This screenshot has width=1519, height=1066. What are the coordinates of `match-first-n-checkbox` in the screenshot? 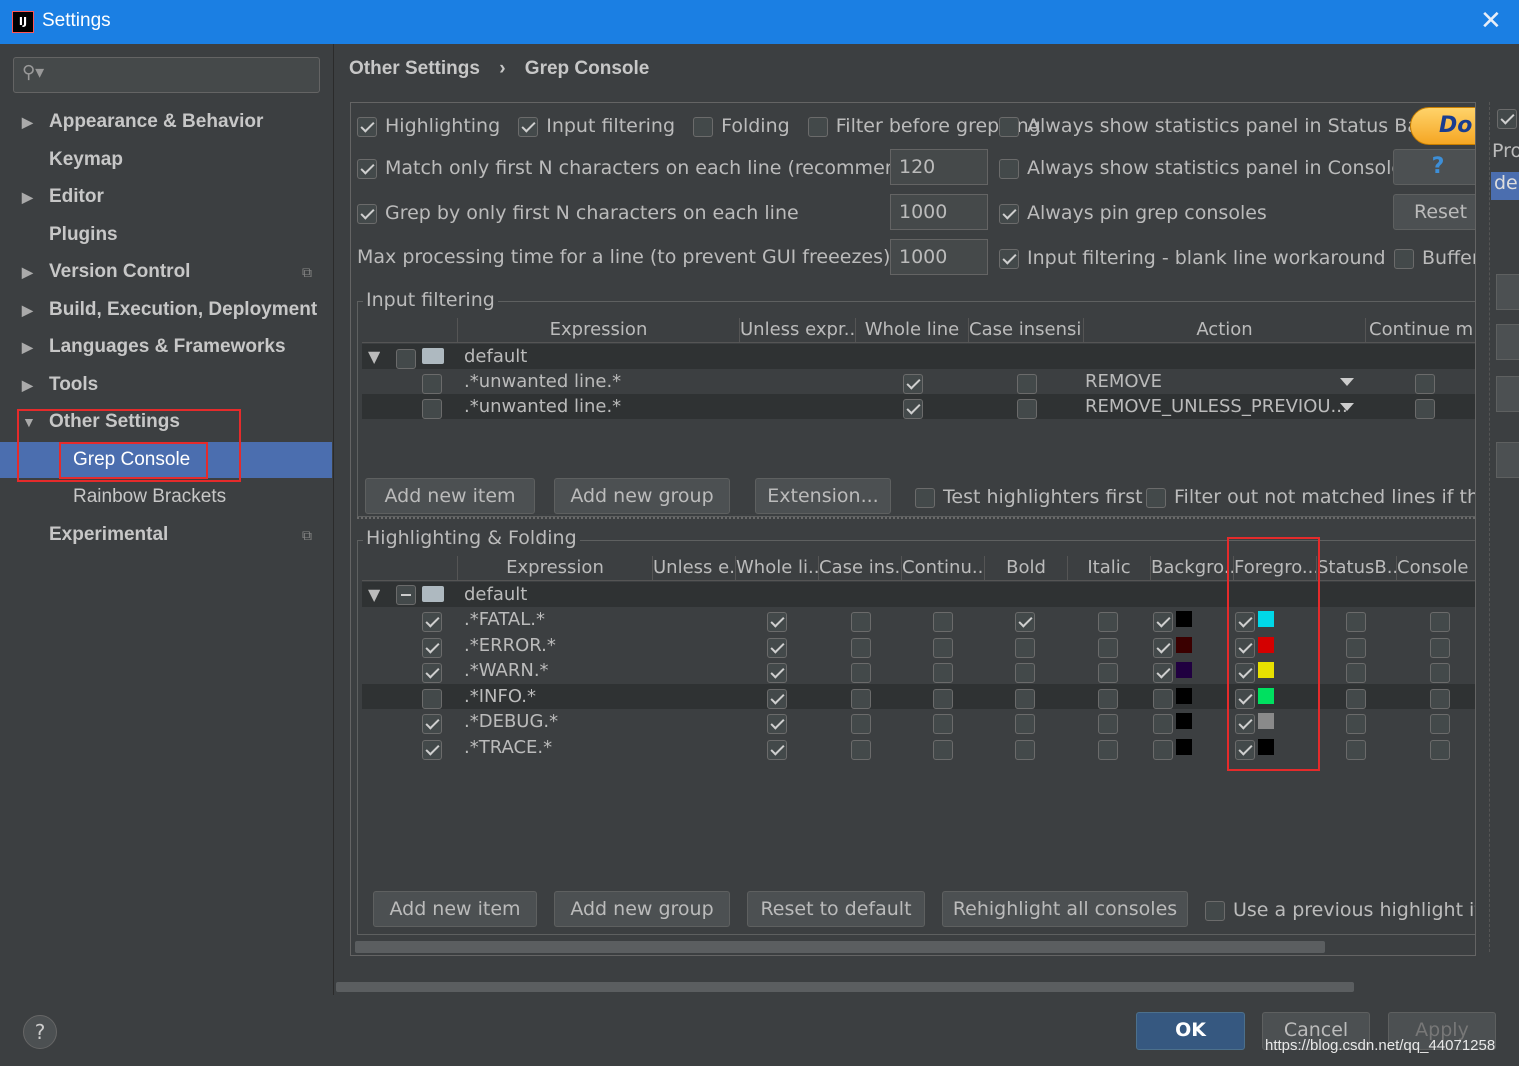 It's located at (367, 168).